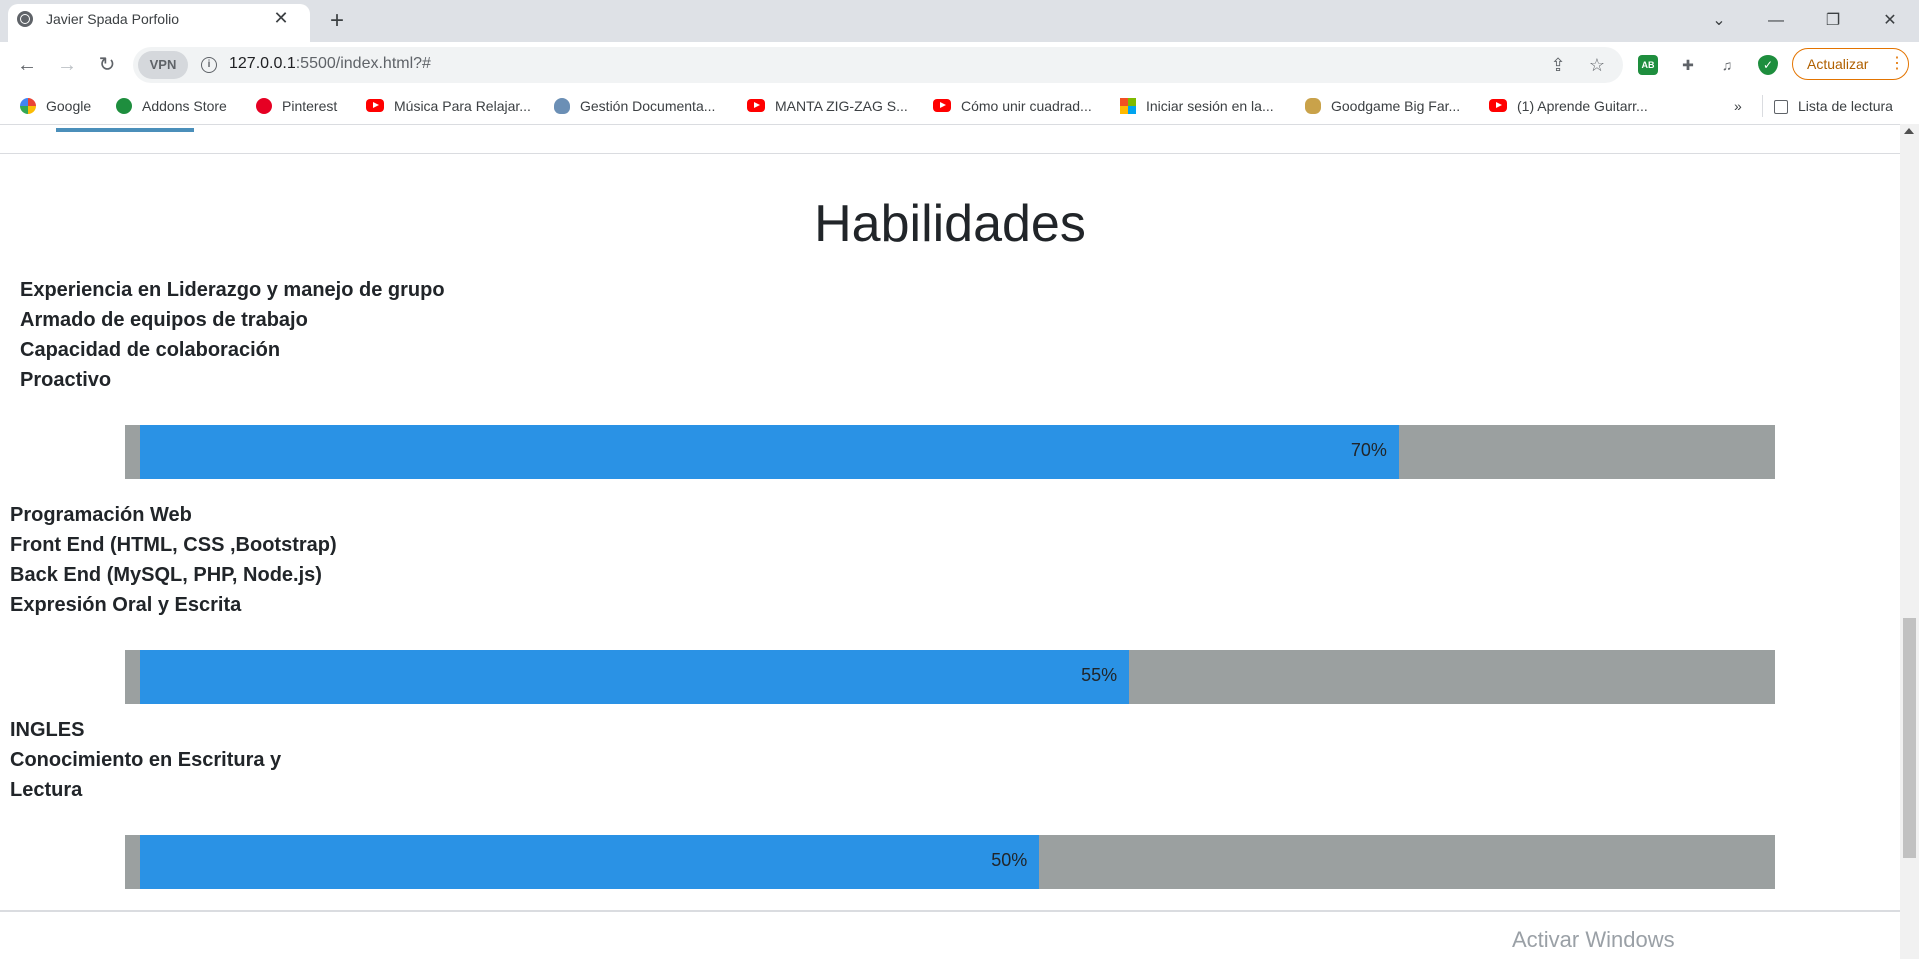 The height and width of the screenshot is (959, 1919). I want to click on tab-title: Javier Spada Porfolio, so click(113, 19).